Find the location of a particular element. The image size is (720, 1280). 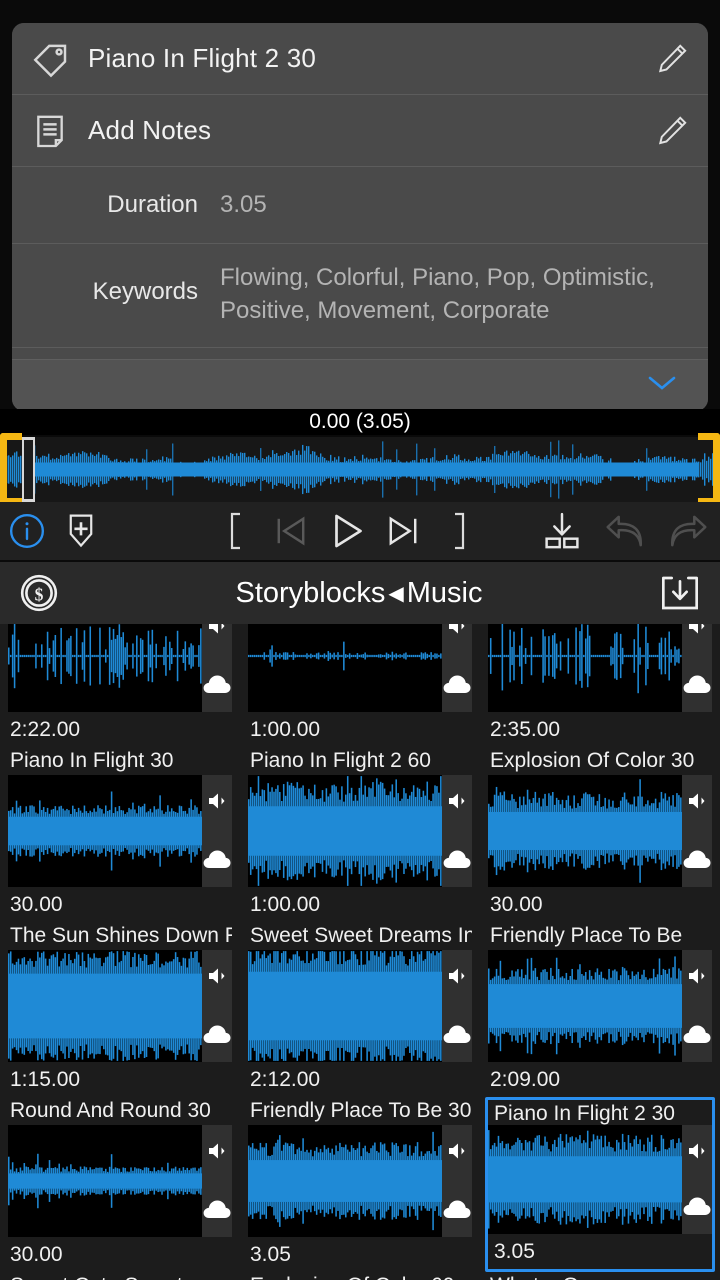

back-caret-icon: ◀ is located at coordinates (395, 593).